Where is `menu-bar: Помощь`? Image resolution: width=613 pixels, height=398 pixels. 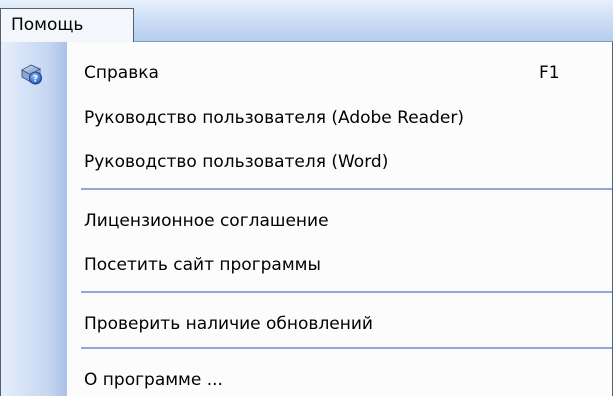 menu-bar: Помощь is located at coordinates (306, 21).